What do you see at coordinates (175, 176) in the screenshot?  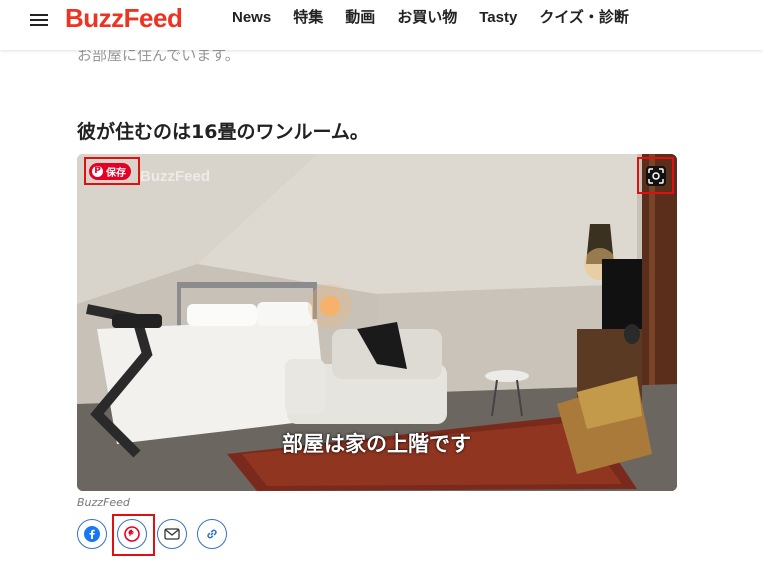 I see `image-watermark: BuzzFeed` at bounding box center [175, 176].